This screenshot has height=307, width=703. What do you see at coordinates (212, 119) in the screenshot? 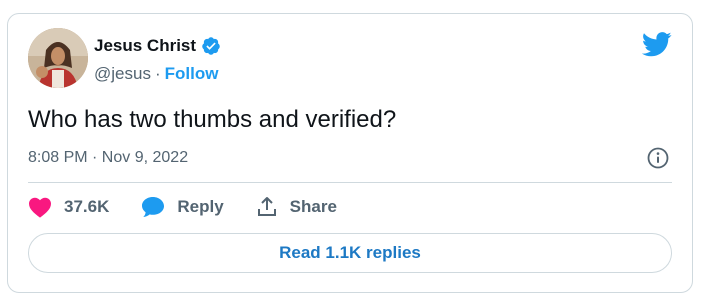
I see `tweet-text: Who has two thumbs and verified?` at bounding box center [212, 119].